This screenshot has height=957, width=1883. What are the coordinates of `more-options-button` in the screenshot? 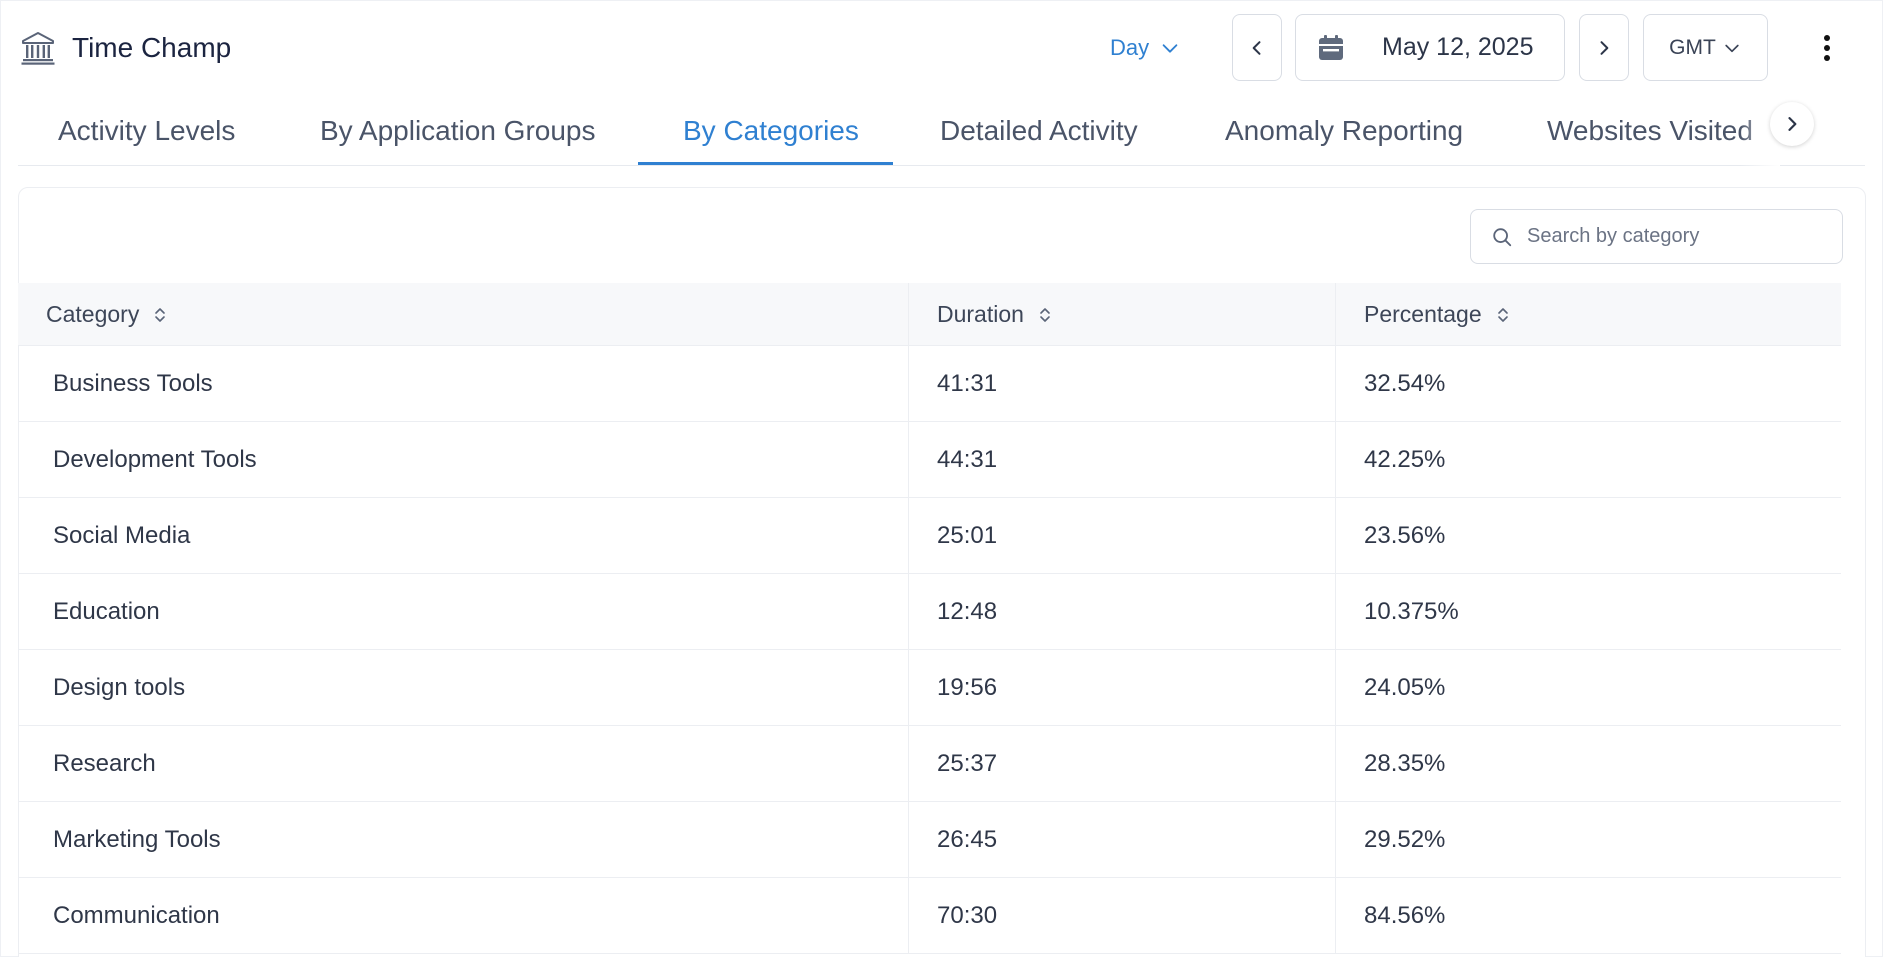 It's located at (1827, 48).